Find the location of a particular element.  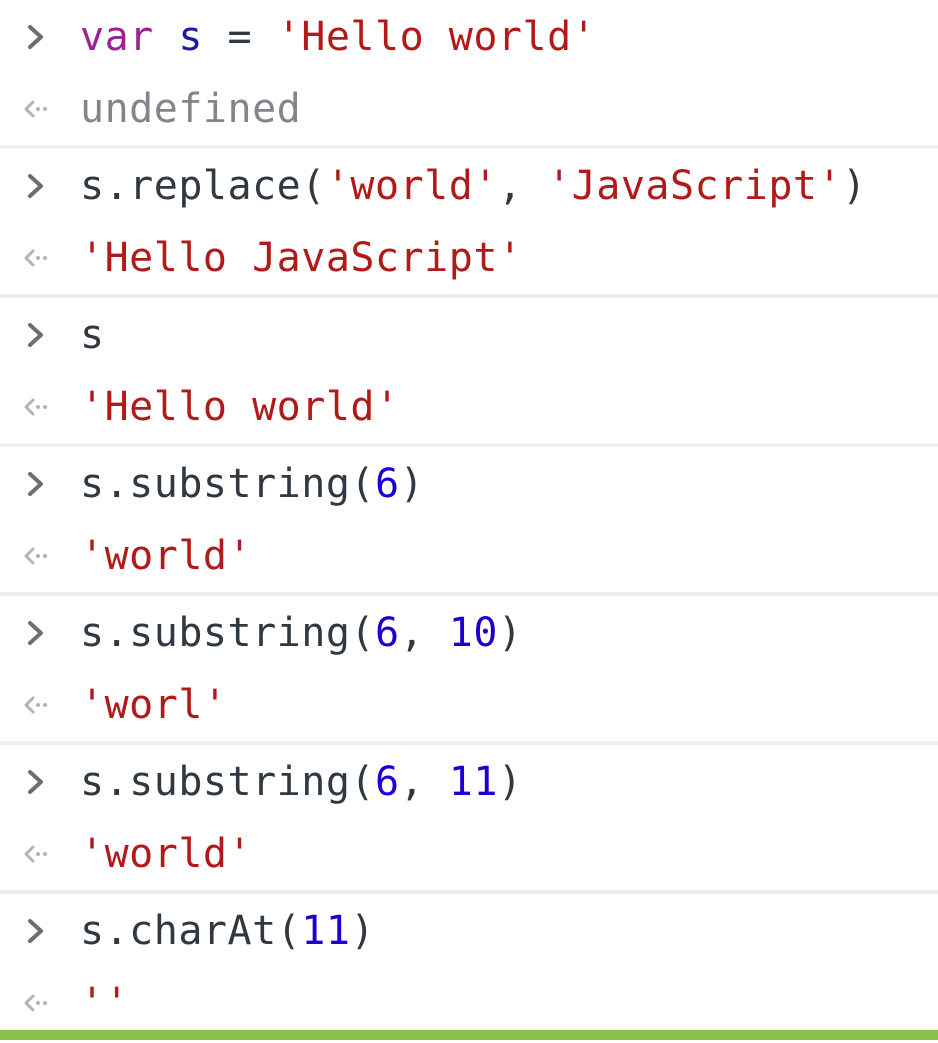

console-output-line: 'worl' is located at coordinates (469, 705).